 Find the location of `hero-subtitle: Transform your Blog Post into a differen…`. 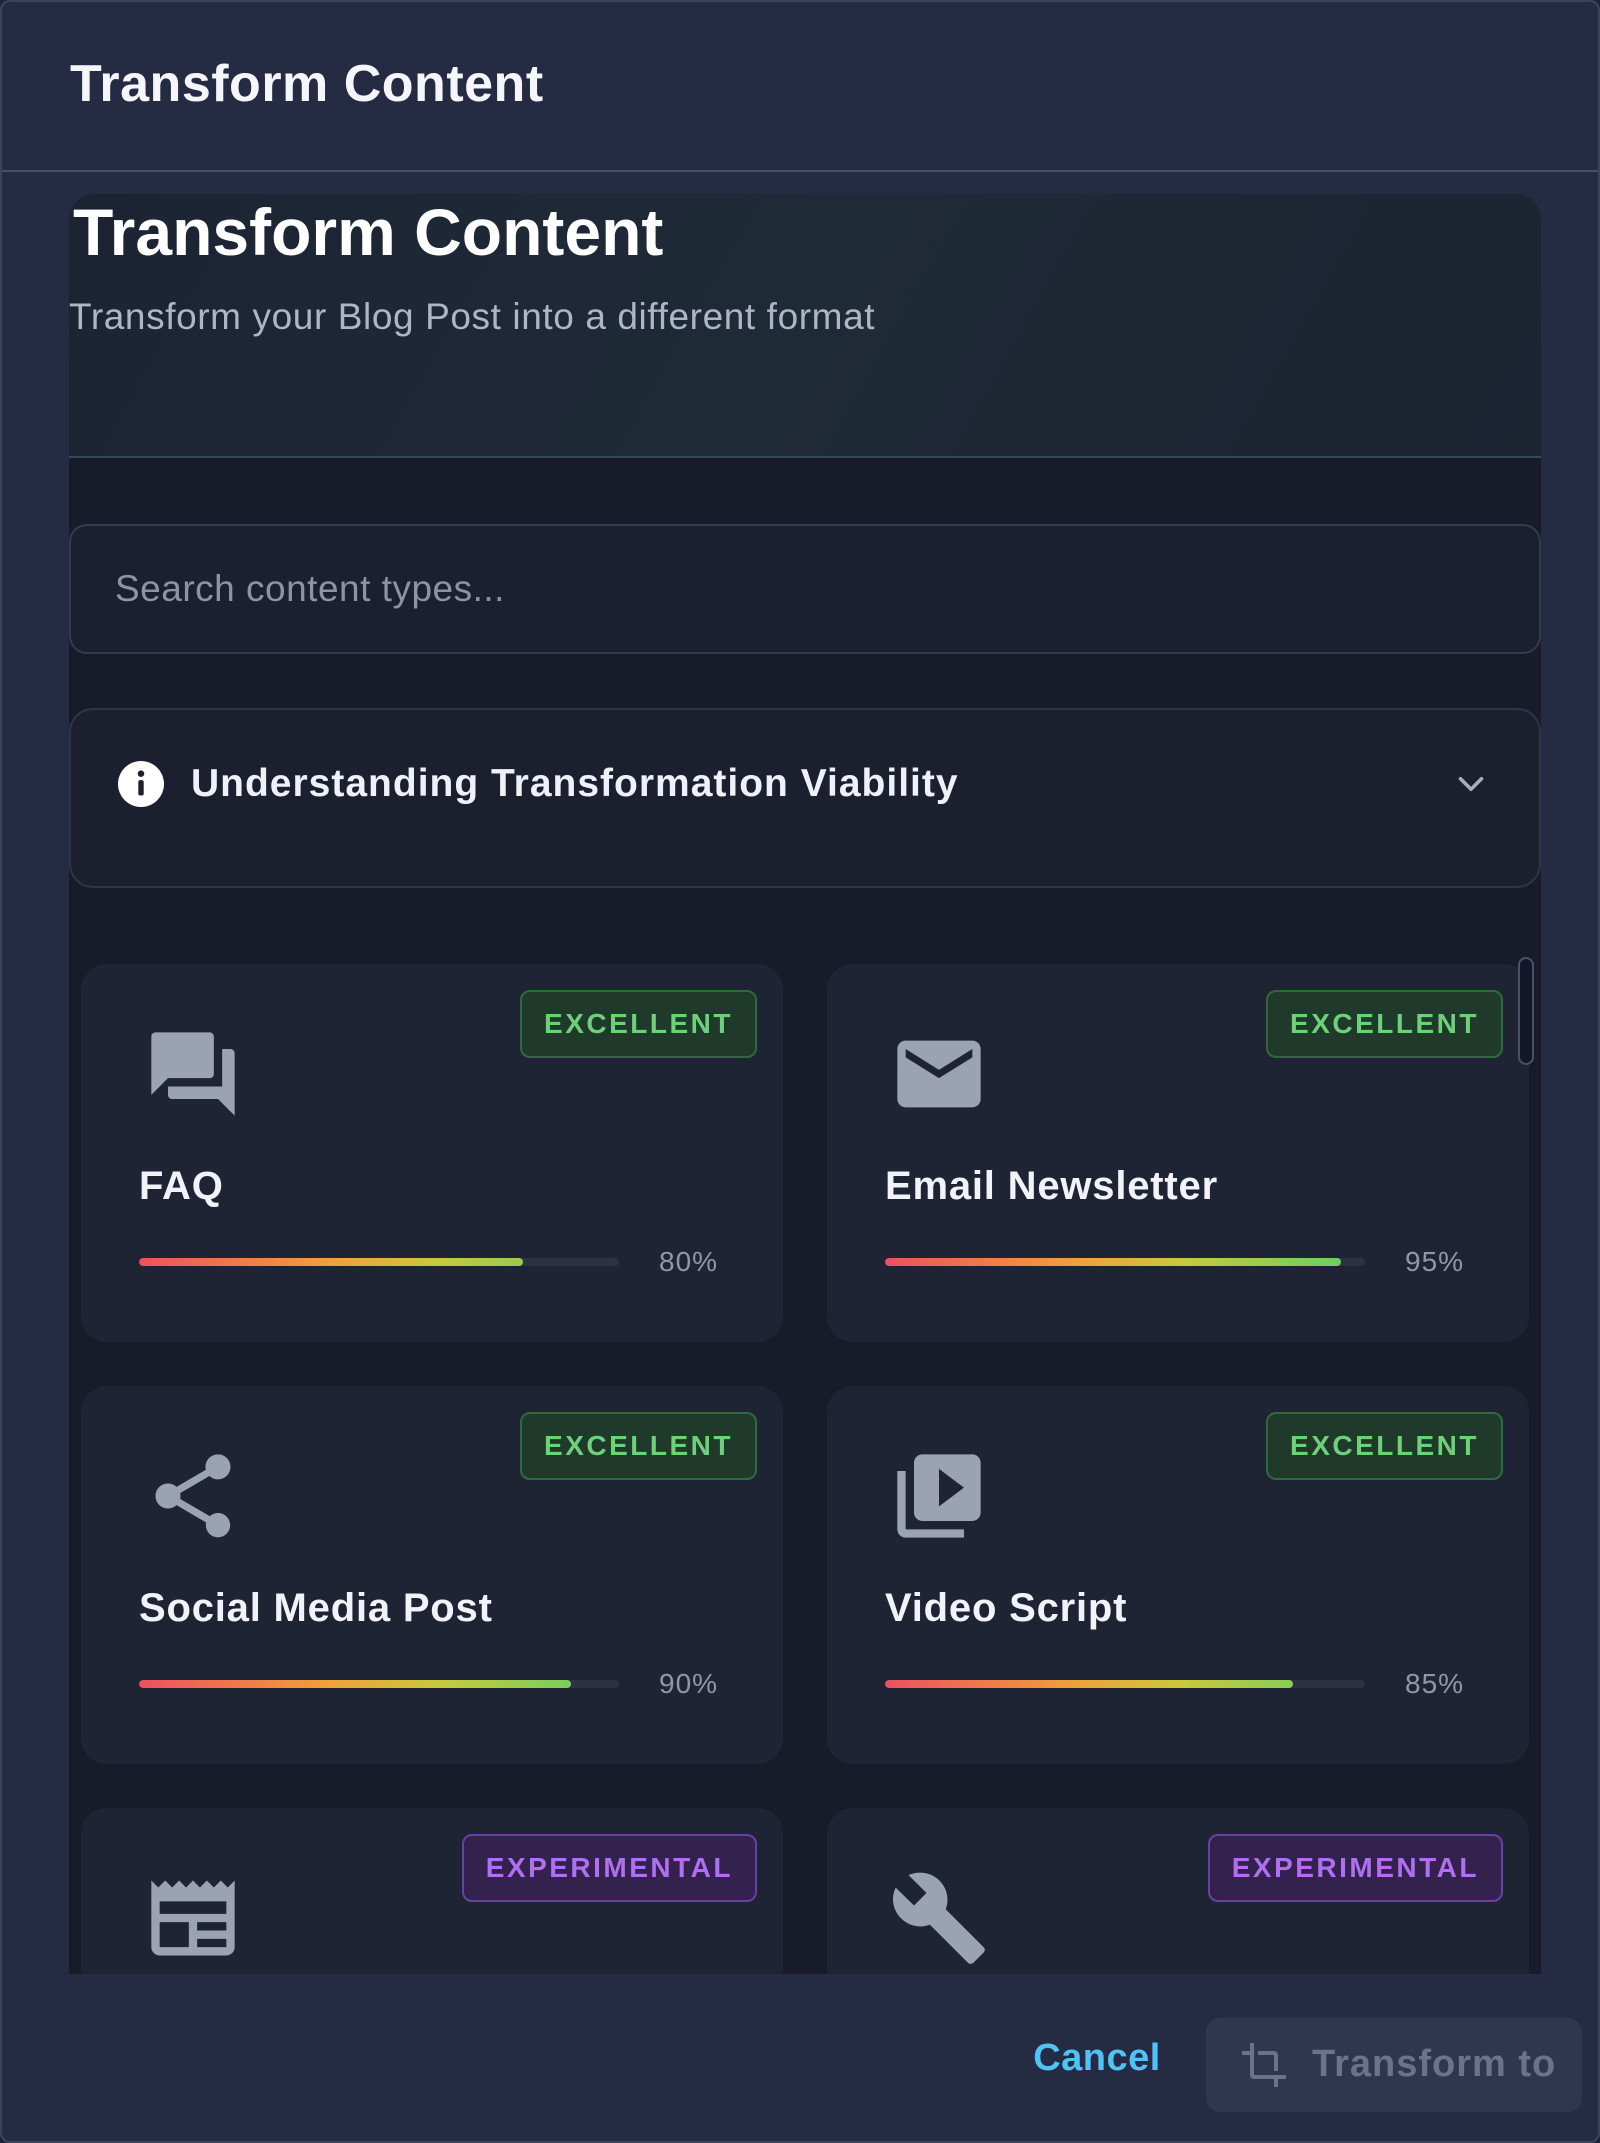

hero-subtitle: Transform your Blog Post into a differen… is located at coordinates (472, 316).